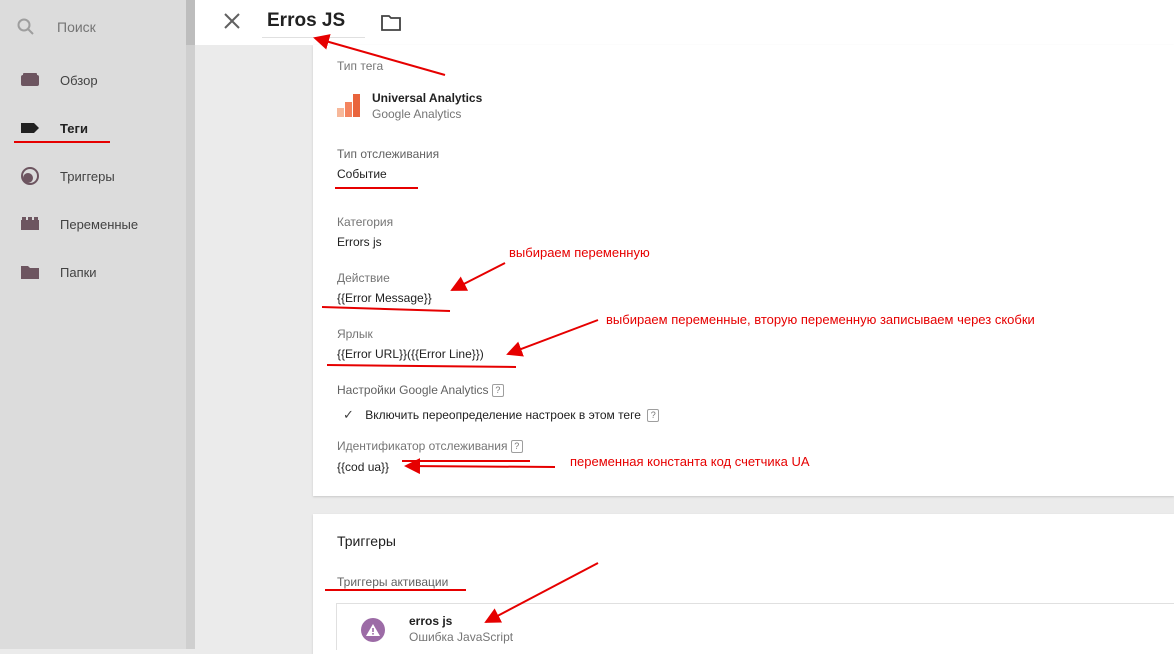  What do you see at coordinates (58, 272) in the screenshot?
I see `sidebar-item-folders: Папки` at bounding box center [58, 272].